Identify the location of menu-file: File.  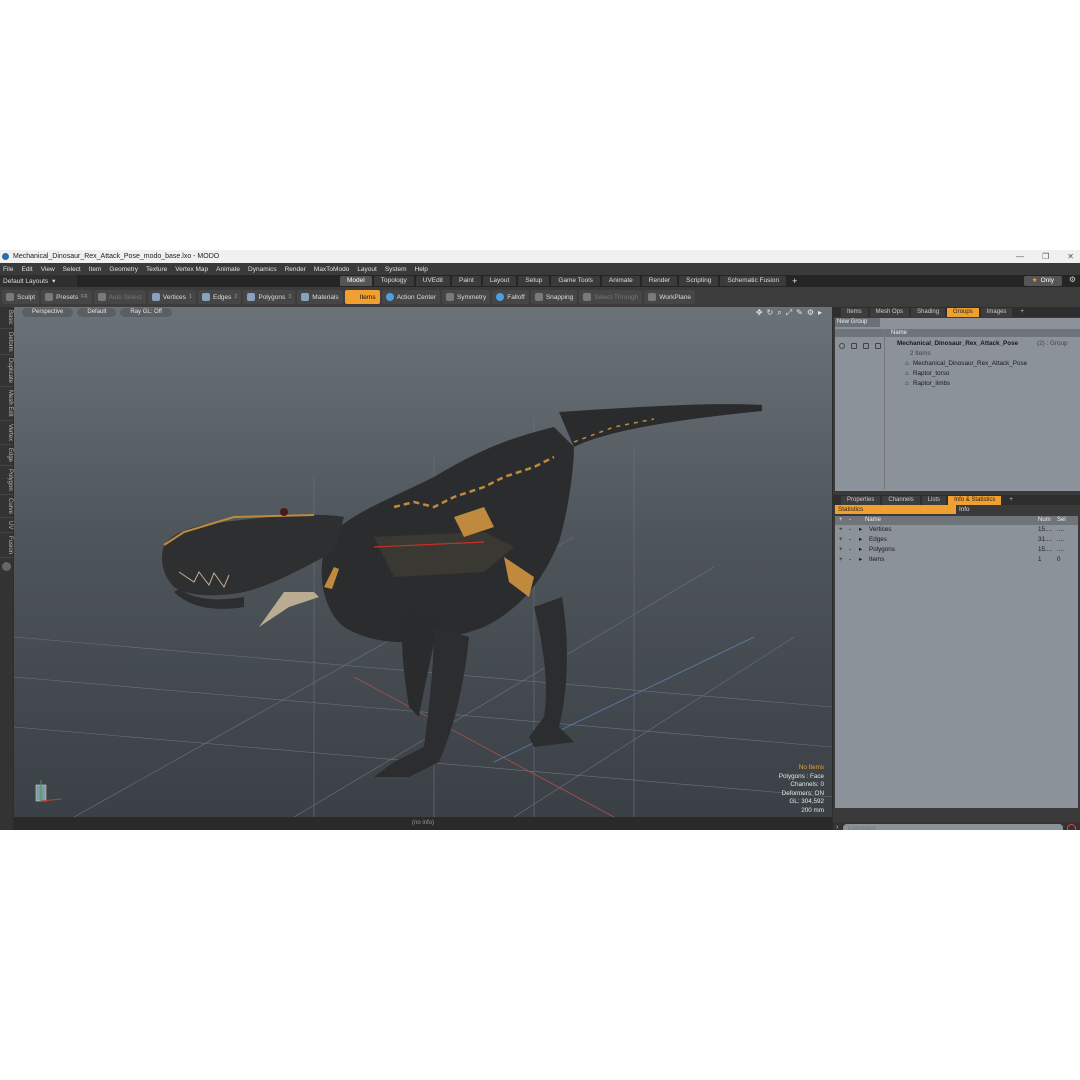
(8, 269).